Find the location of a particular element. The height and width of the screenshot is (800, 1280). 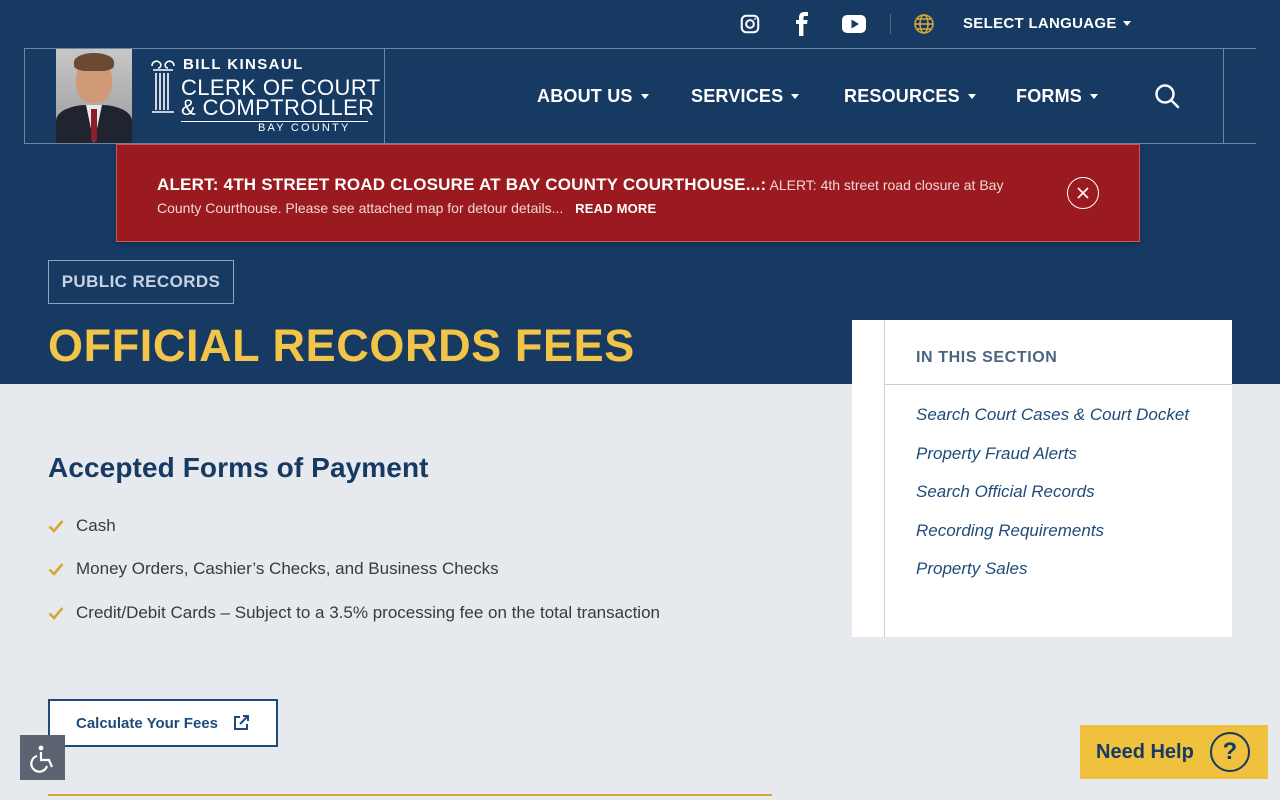

nav-label: RESOURCES is located at coordinates (902, 96).